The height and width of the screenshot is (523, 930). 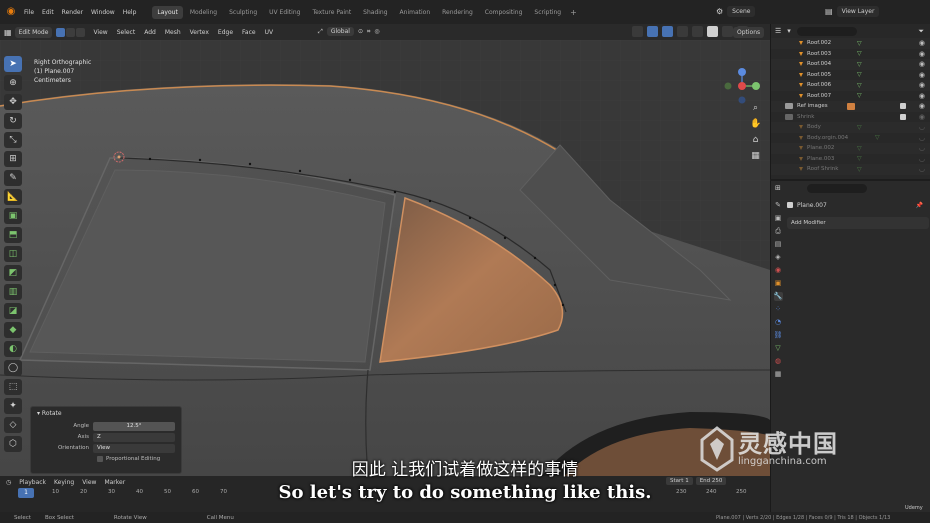 What do you see at coordinates (850, 106) in the screenshot?
I see `list-item: Ref images ◉` at bounding box center [850, 106].